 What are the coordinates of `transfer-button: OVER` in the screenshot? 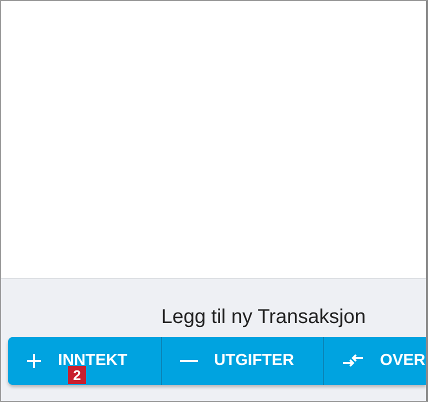 It's located at (375, 361).